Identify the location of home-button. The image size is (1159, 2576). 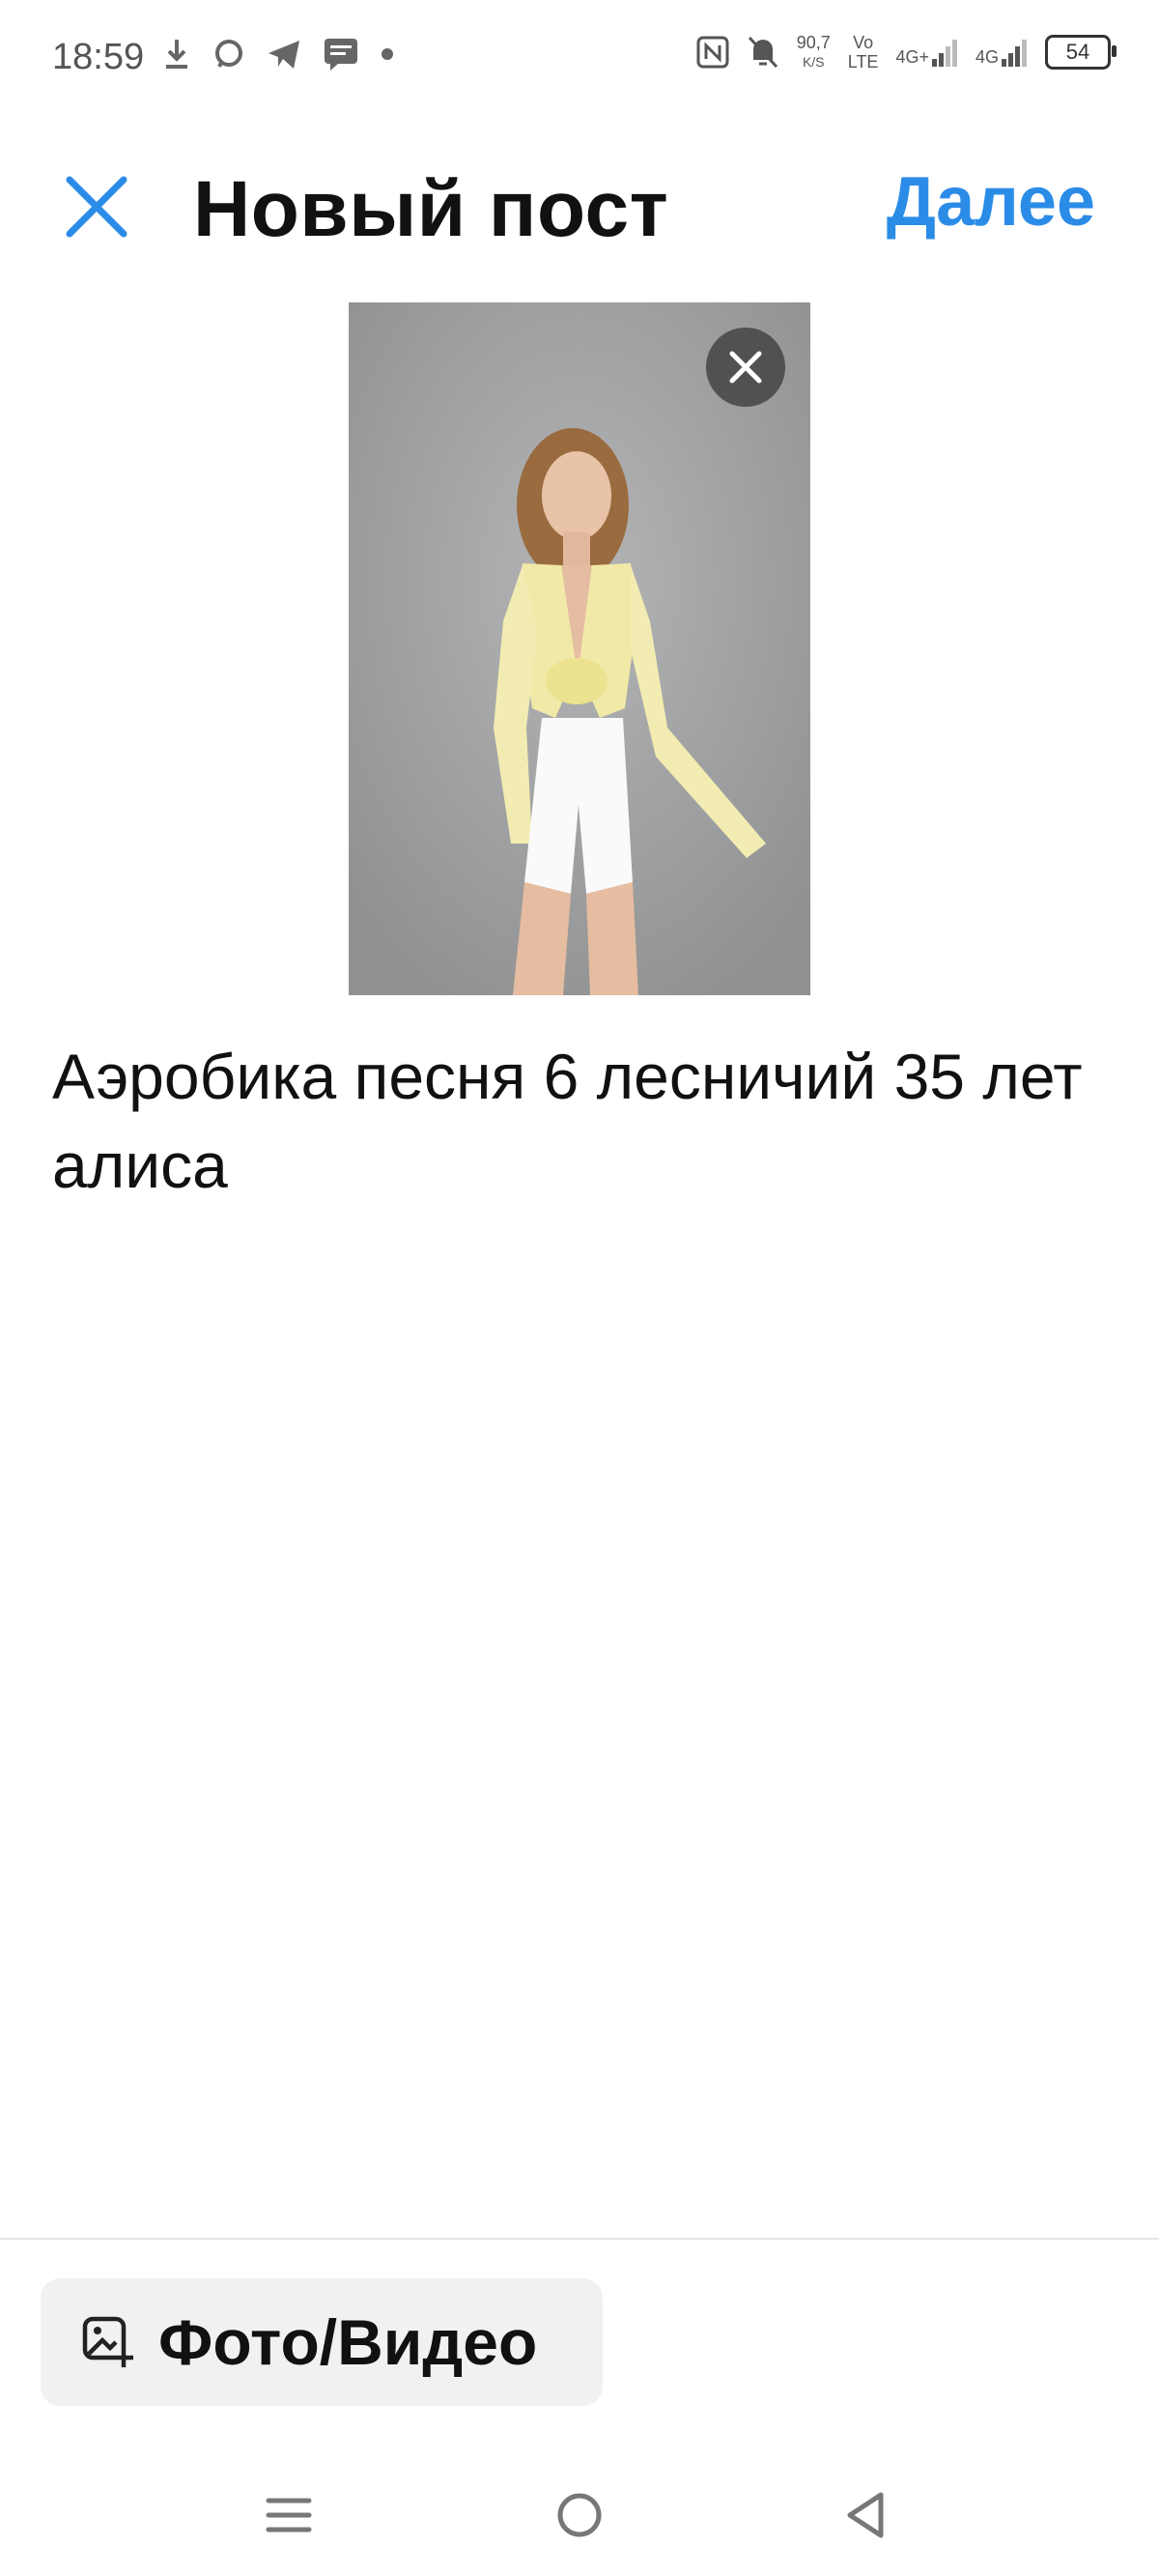
(579, 2515).